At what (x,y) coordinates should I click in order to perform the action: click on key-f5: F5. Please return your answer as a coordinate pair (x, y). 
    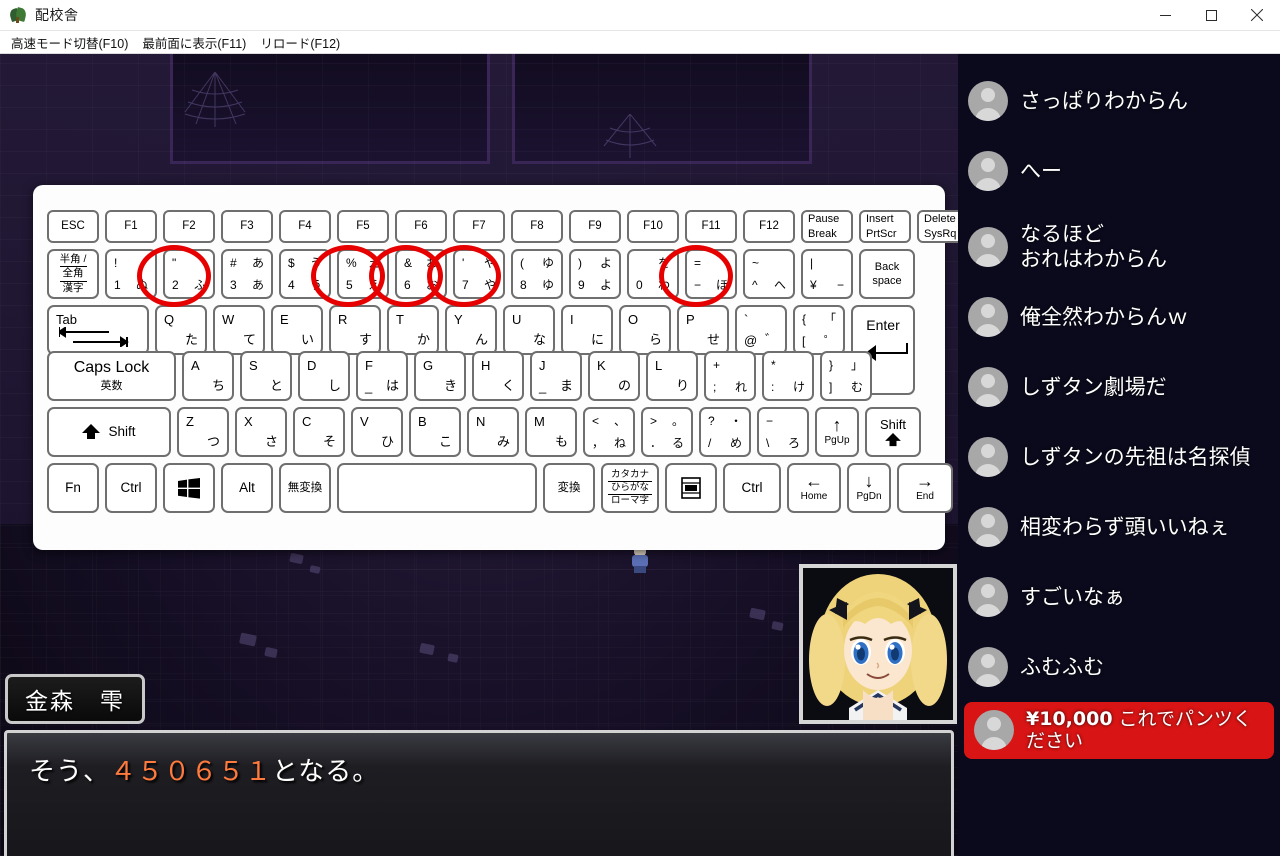
    Looking at the image, I should click on (363, 226).